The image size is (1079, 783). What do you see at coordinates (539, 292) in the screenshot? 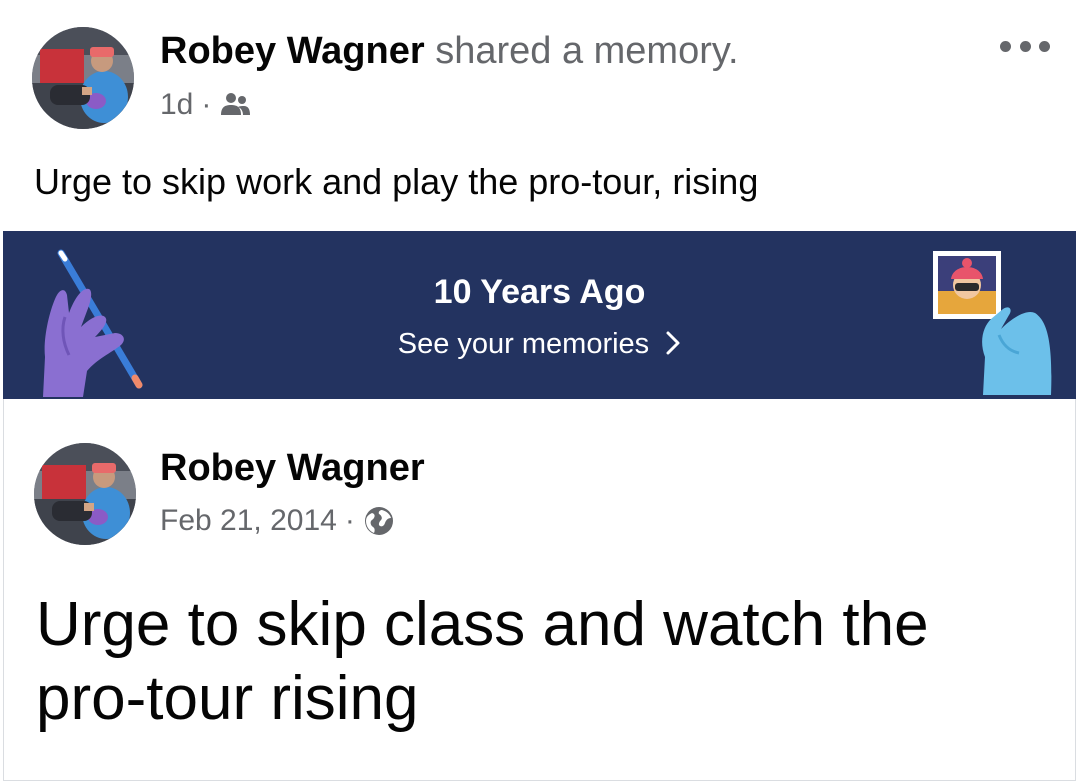
I see `banner-title: 10 Years Ago` at bounding box center [539, 292].